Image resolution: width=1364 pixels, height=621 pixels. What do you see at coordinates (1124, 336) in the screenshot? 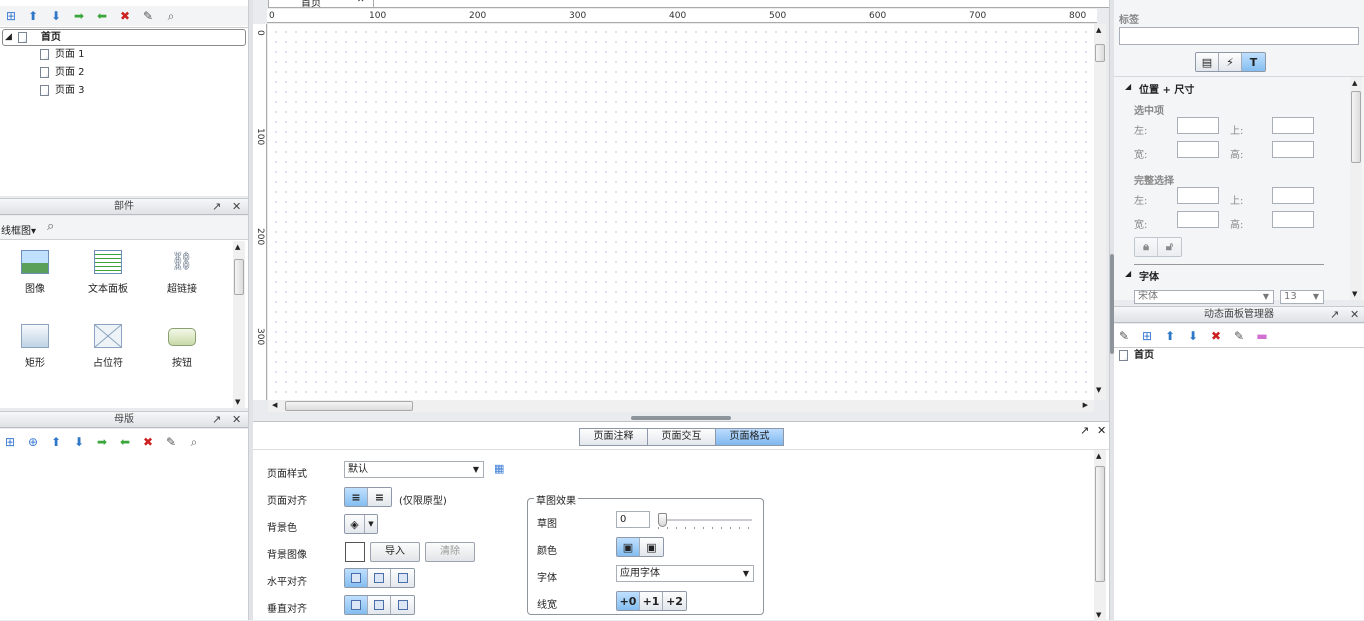
I see `edit-icon: ✎` at bounding box center [1124, 336].